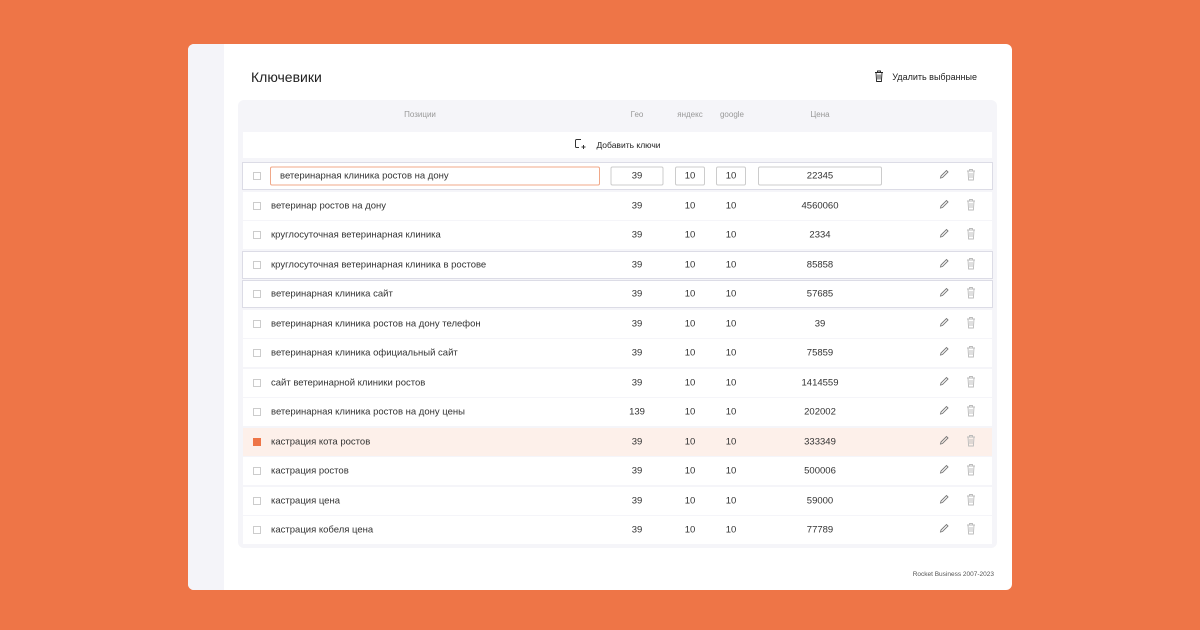 This screenshot has height=630, width=1200. I want to click on keyword: ветеринарная клиника ростов на дону цены, so click(368, 412).